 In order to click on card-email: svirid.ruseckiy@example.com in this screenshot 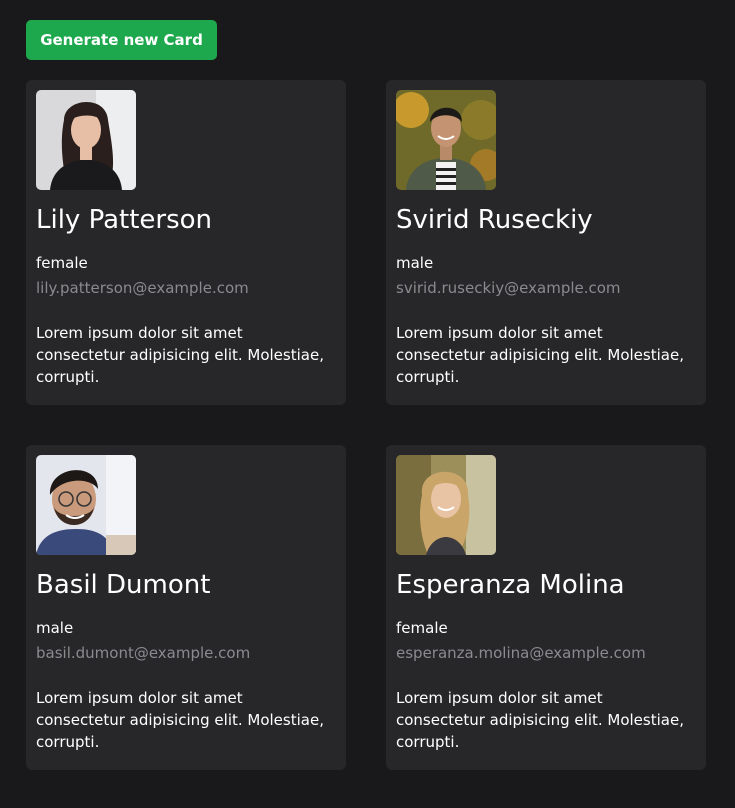, I will do `click(508, 288)`.